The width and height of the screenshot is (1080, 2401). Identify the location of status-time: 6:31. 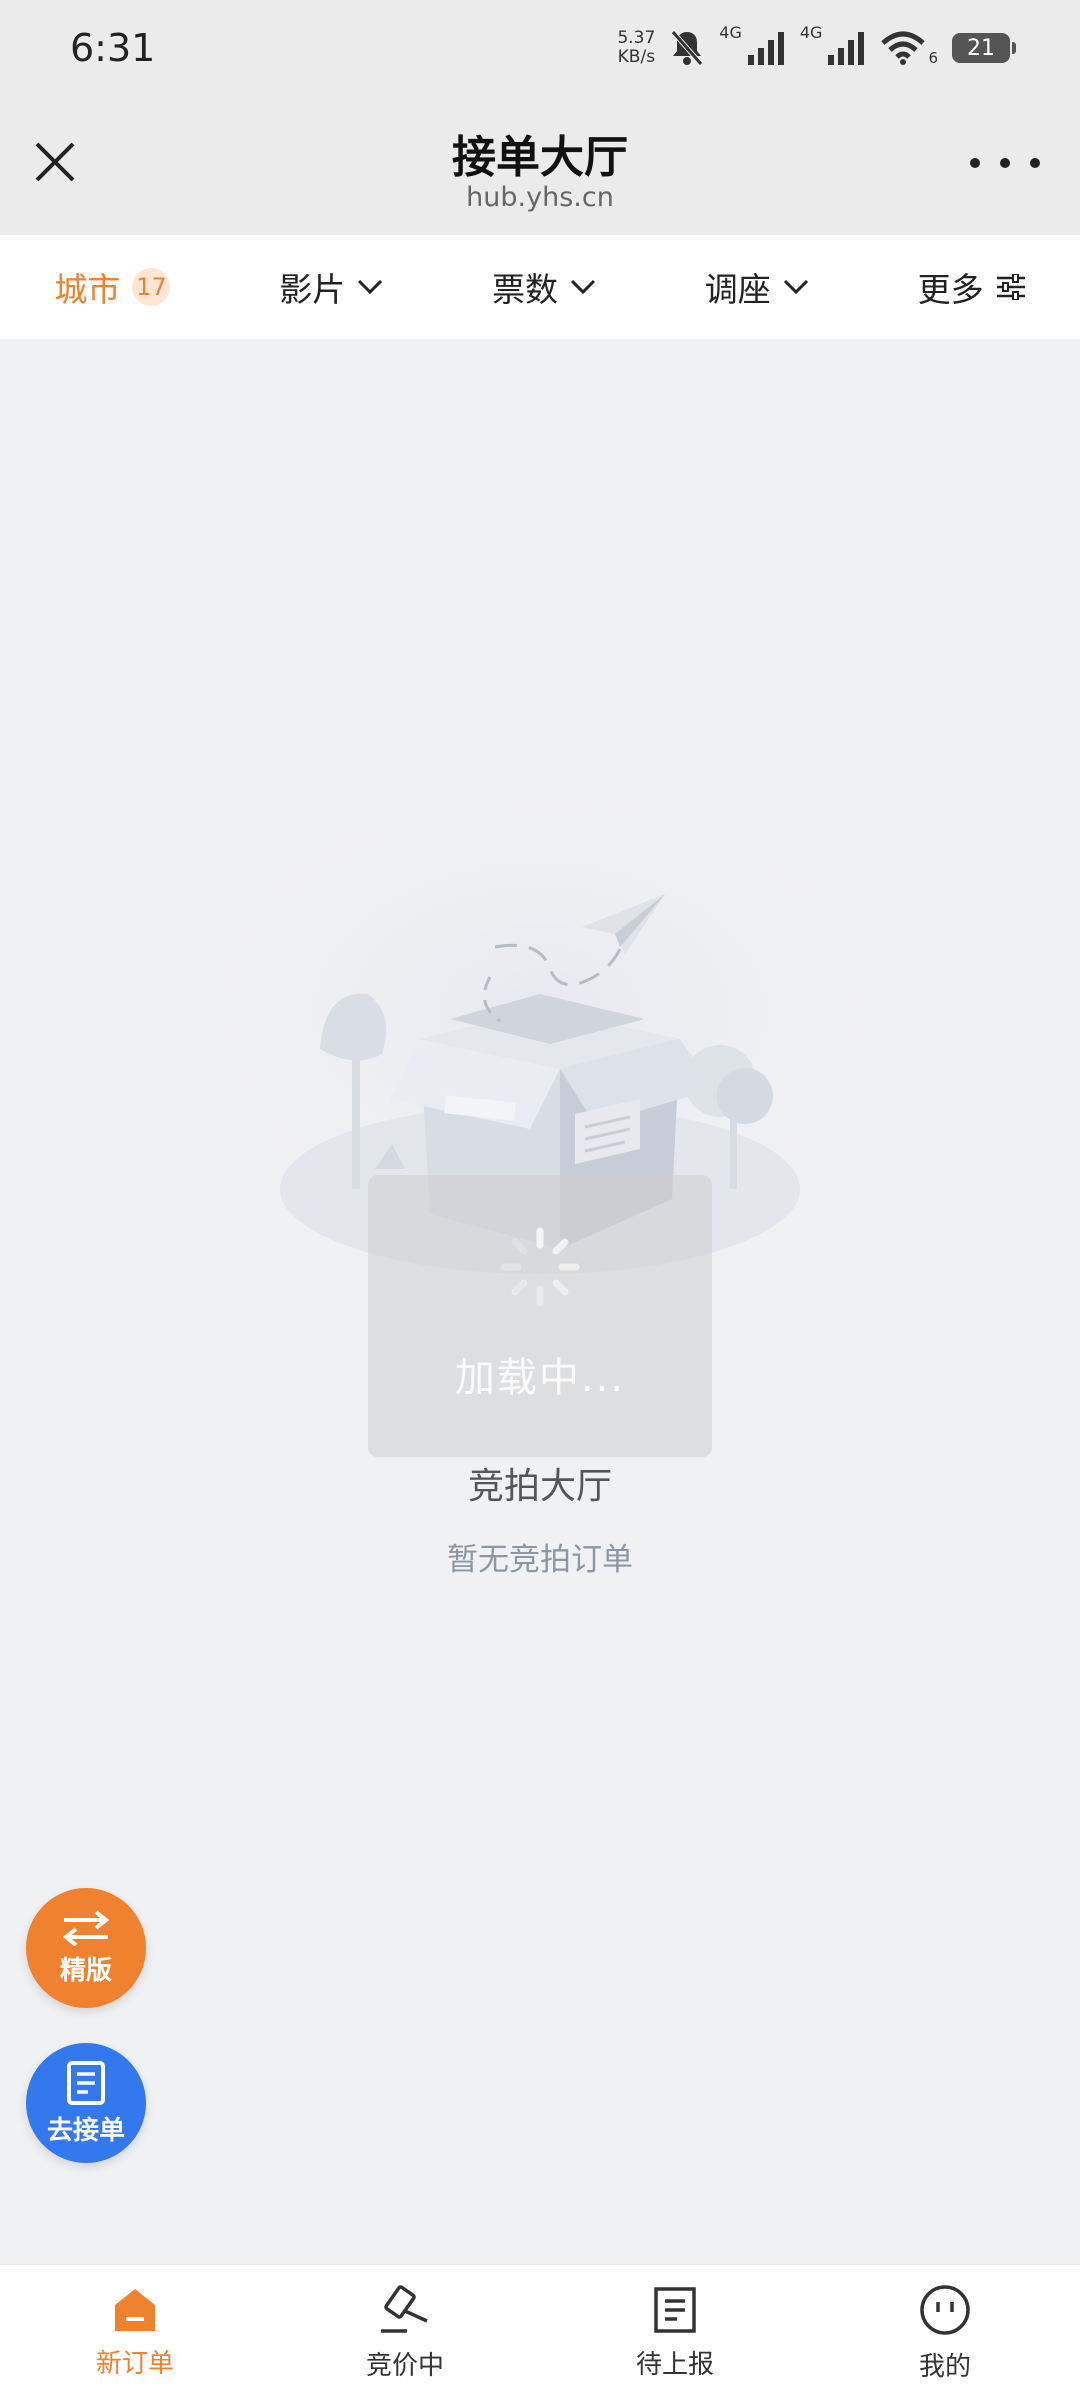
(113, 48).